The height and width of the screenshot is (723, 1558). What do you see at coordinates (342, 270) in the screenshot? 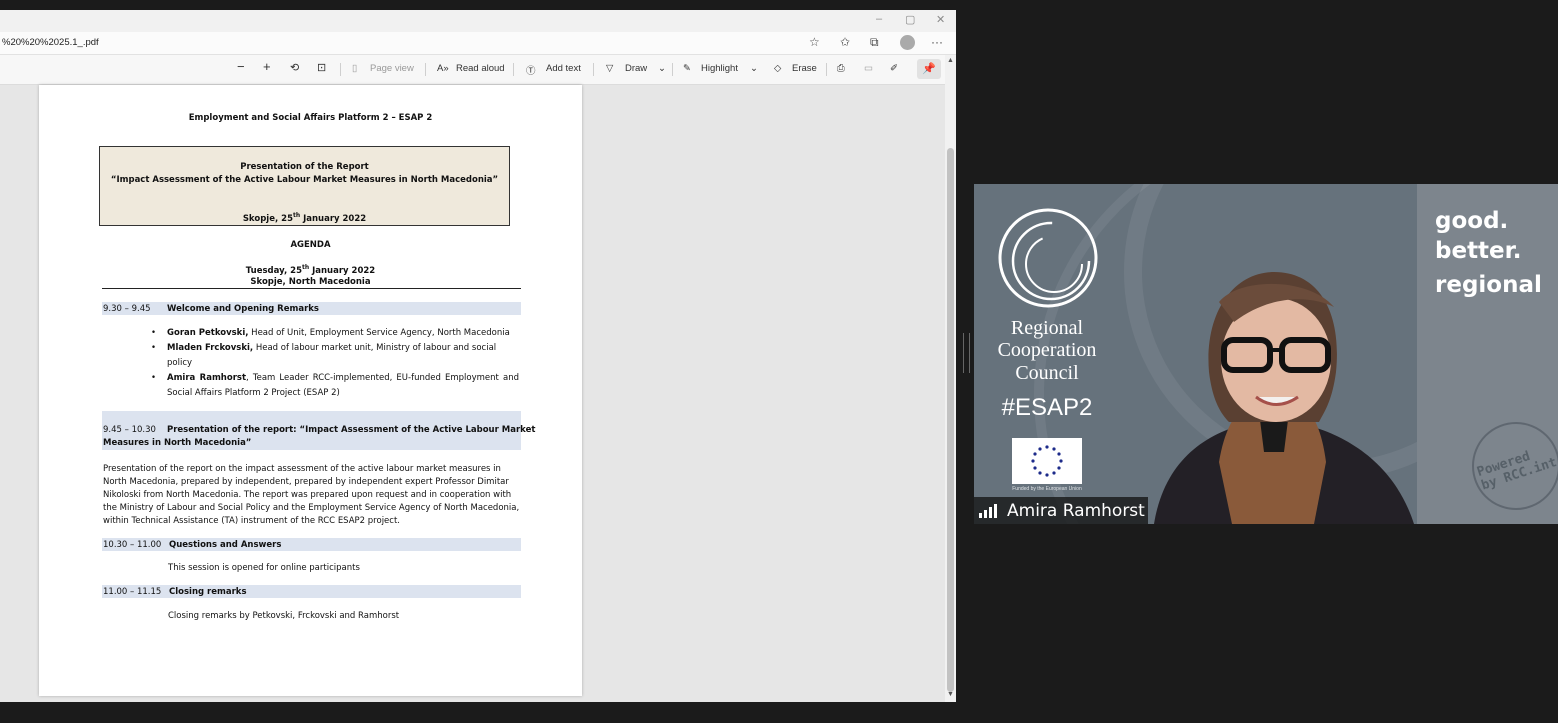
I see `date-suffix: January 2022` at bounding box center [342, 270].